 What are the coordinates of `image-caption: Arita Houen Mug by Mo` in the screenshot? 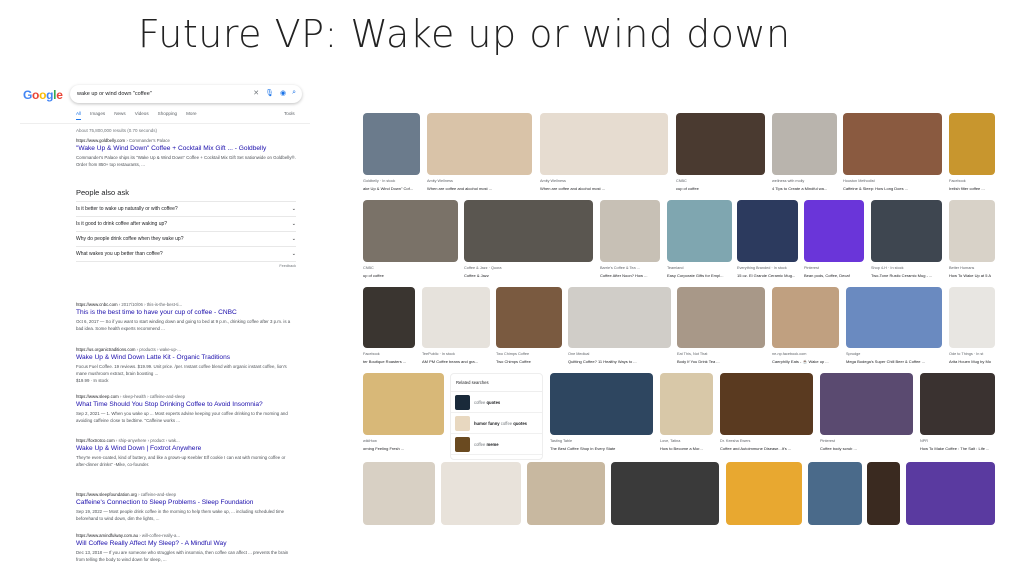 It's located at (972, 362).